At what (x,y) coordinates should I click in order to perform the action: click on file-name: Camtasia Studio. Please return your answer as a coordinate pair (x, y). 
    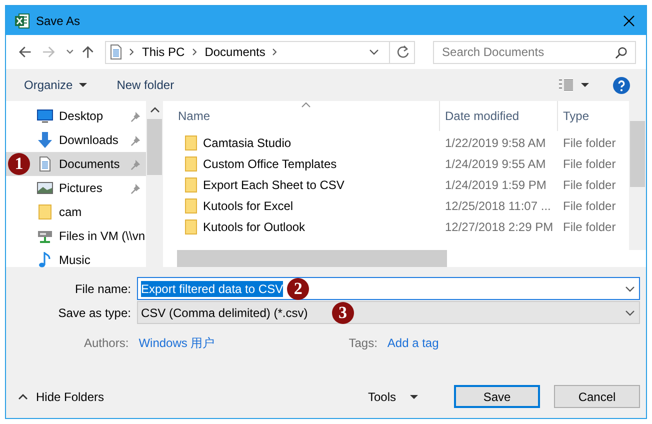
    Looking at the image, I should click on (247, 143).